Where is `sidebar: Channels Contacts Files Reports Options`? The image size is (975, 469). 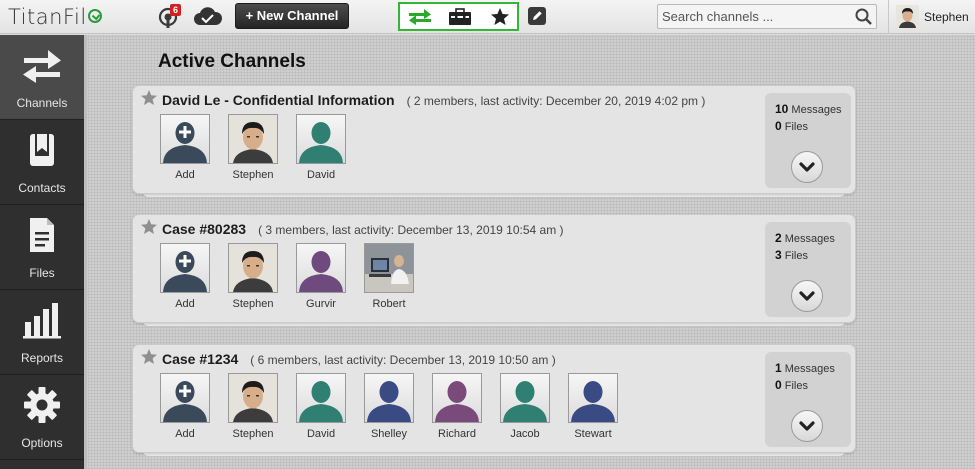 sidebar: Channels Contacts Files Reports Options is located at coordinates (42, 252).